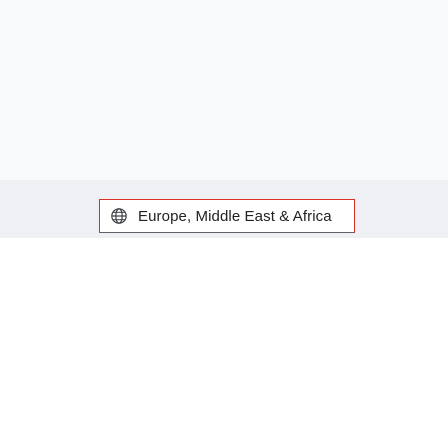 The image size is (448, 448). I want to click on globe-icon, so click(119, 216).